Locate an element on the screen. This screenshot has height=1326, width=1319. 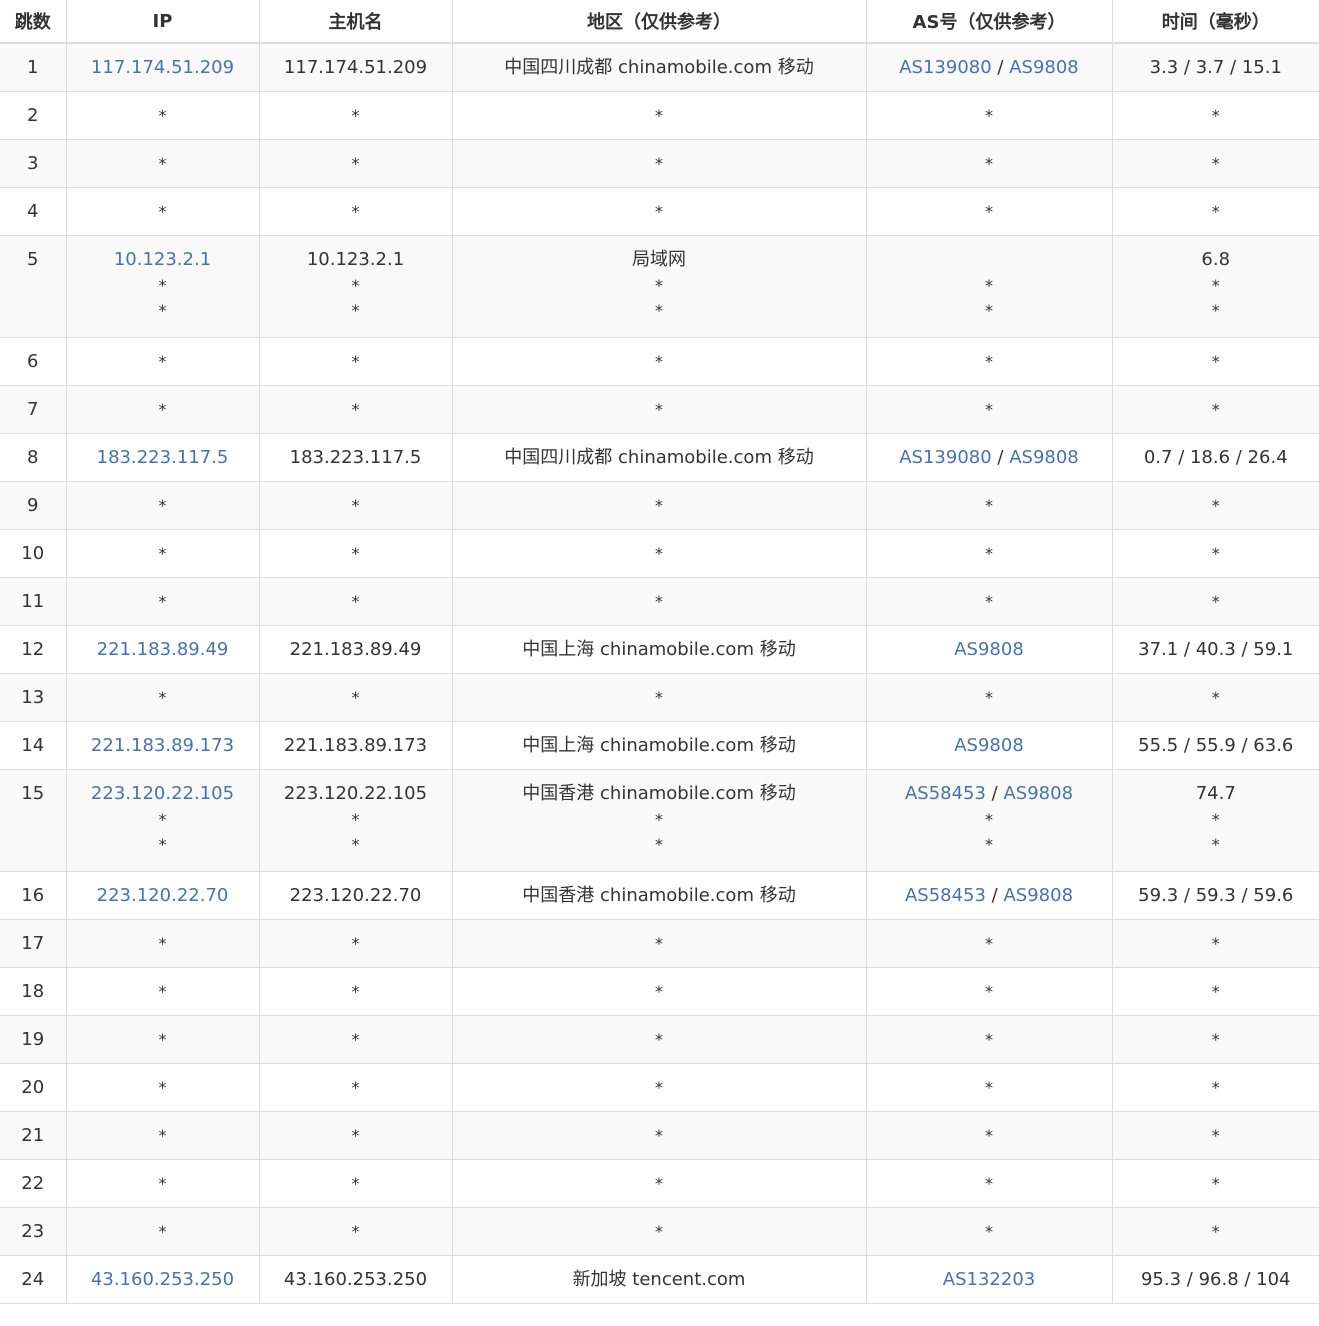
as-number-link: AS132203 is located at coordinates (989, 1279).